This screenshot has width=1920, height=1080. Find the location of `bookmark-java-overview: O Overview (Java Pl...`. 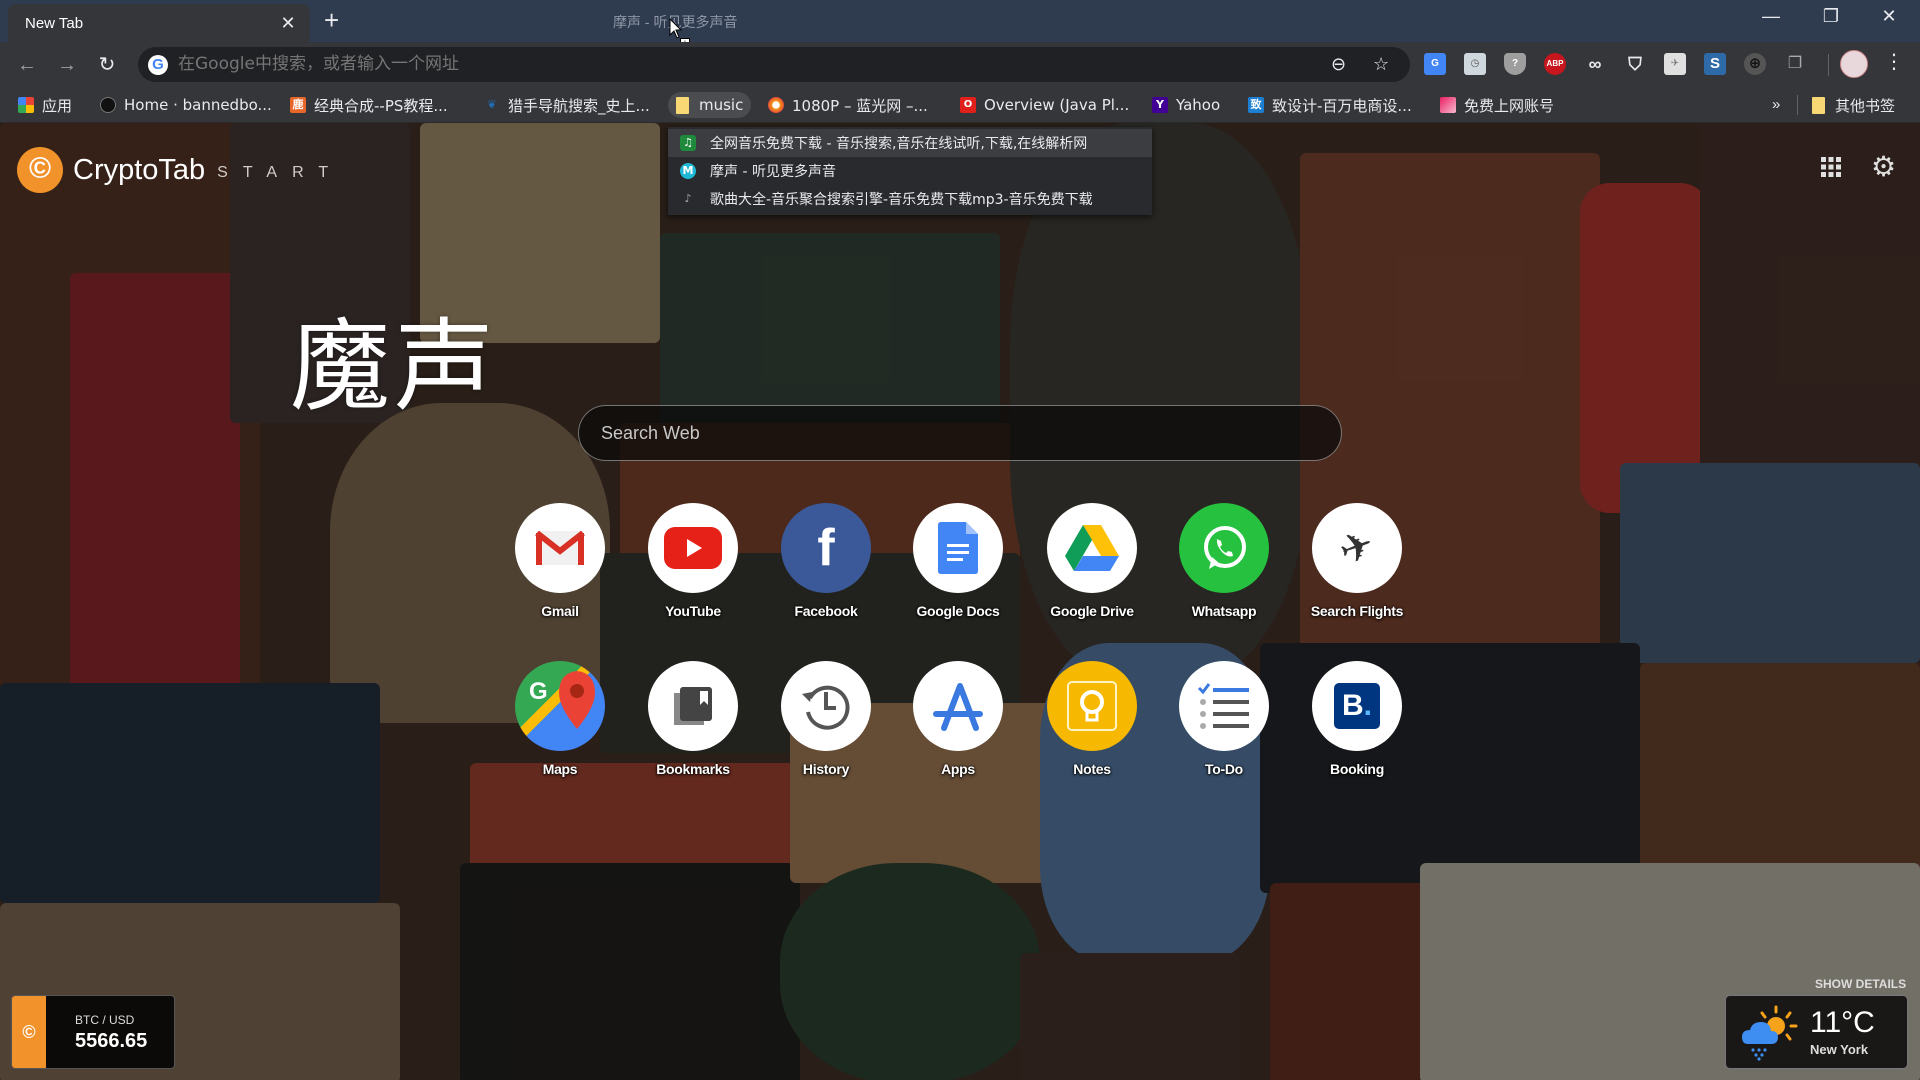

bookmark-java-overview: O Overview (Java Pl... is located at coordinates (1044, 105).